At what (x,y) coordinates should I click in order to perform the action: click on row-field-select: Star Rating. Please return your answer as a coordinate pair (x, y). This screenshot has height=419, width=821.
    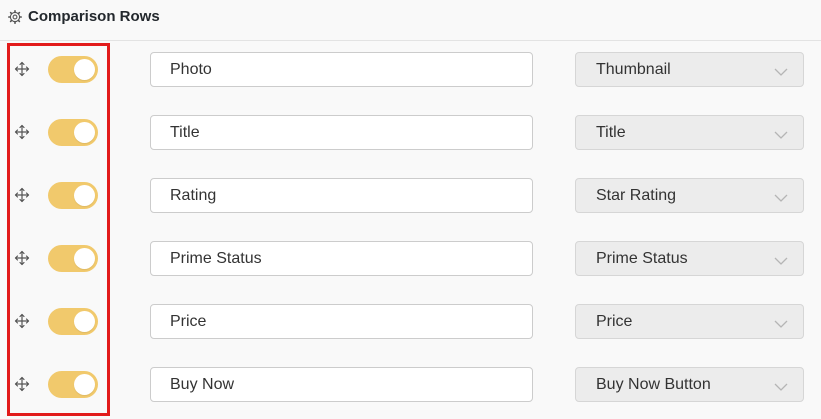
    Looking at the image, I should click on (689, 195).